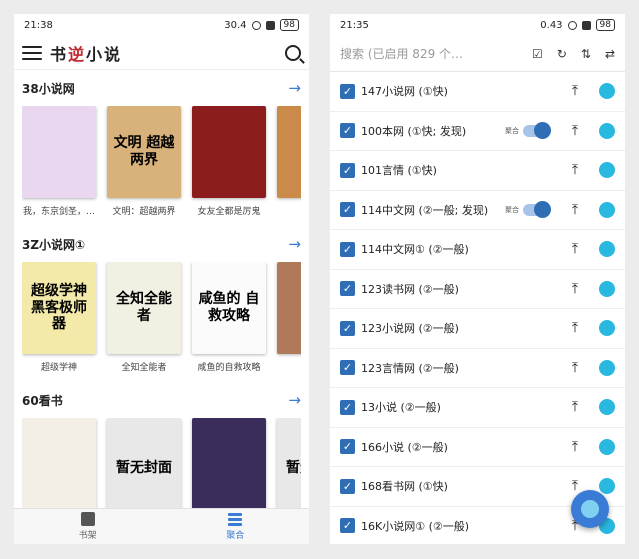  I want to click on book-title: 重生, so click(289, 366).